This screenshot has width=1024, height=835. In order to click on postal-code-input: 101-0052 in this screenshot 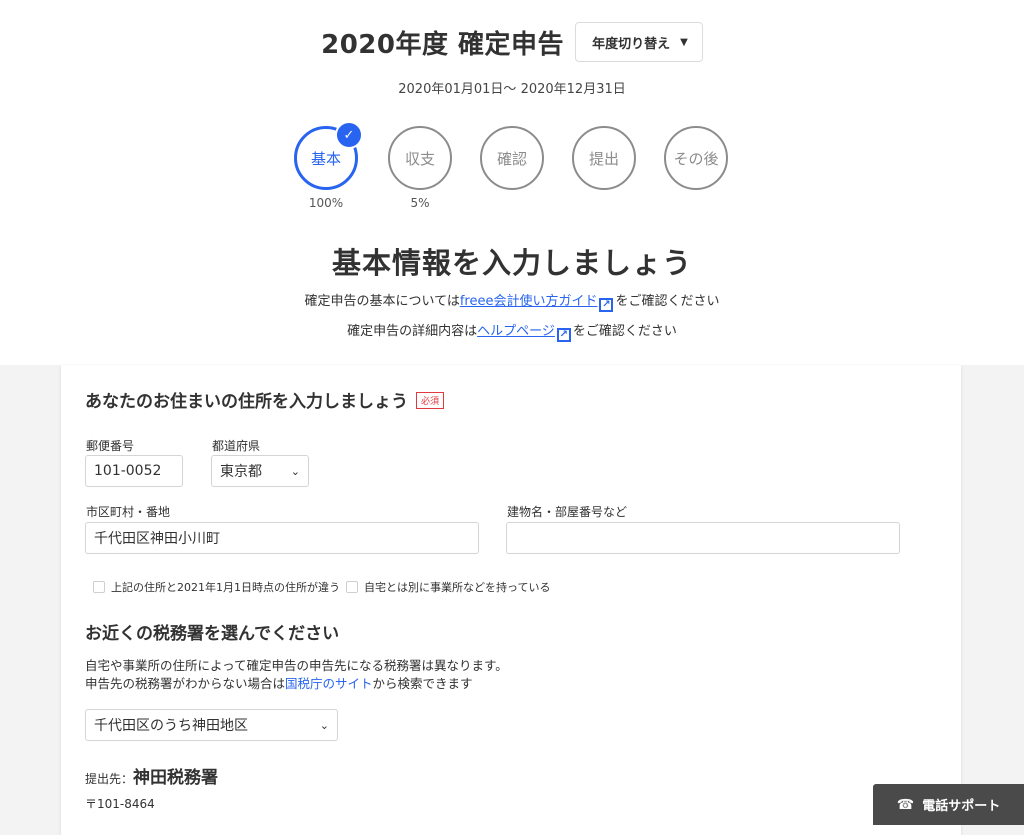, I will do `click(134, 471)`.